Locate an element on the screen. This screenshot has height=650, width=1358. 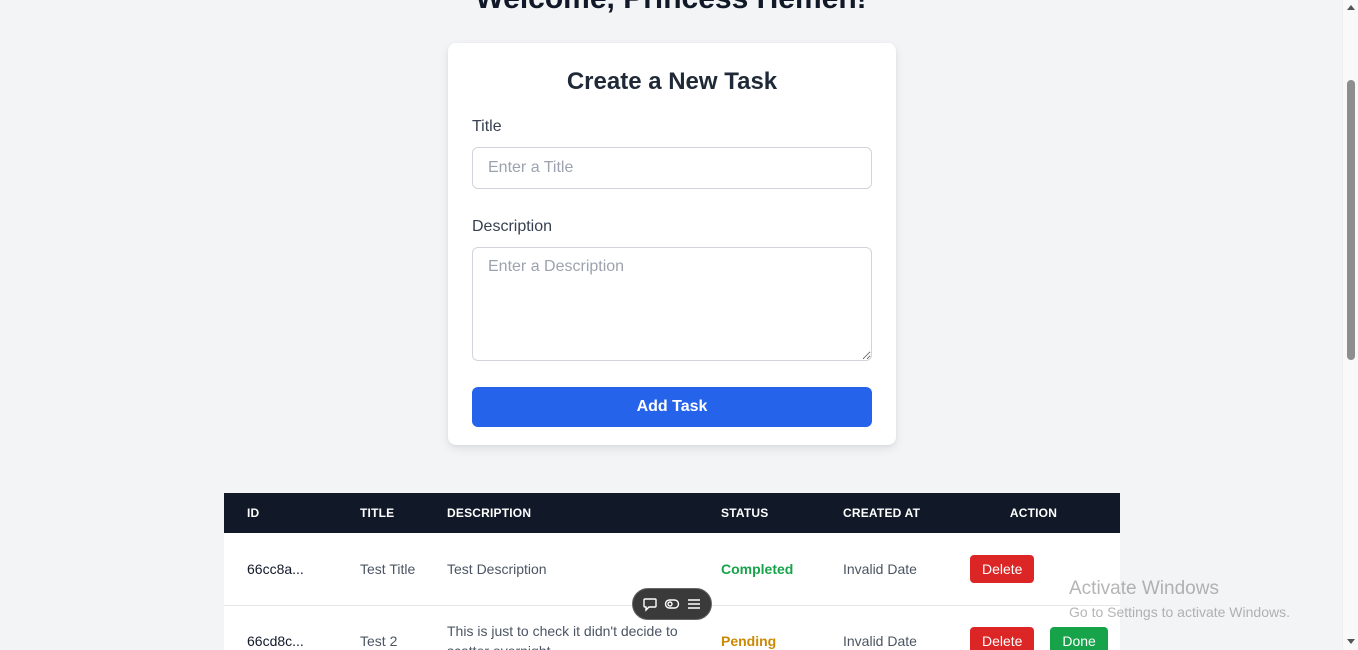
task-title: Test Title is located at coordinates (380, 569).